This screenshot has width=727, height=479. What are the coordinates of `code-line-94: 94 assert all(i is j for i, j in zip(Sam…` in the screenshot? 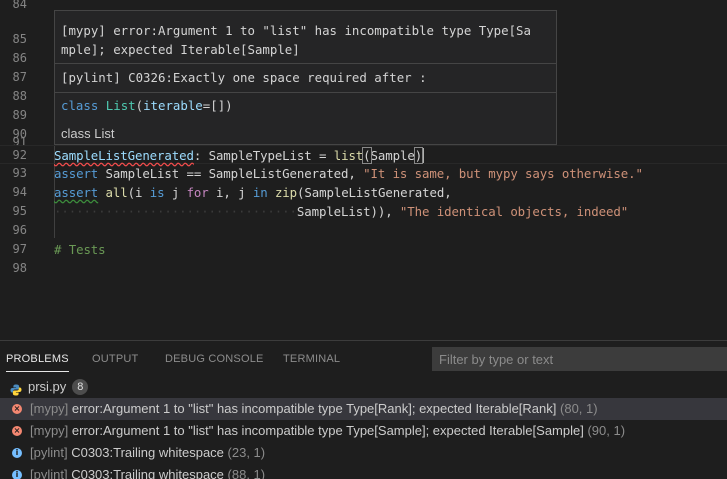 It's located at (363, 192).